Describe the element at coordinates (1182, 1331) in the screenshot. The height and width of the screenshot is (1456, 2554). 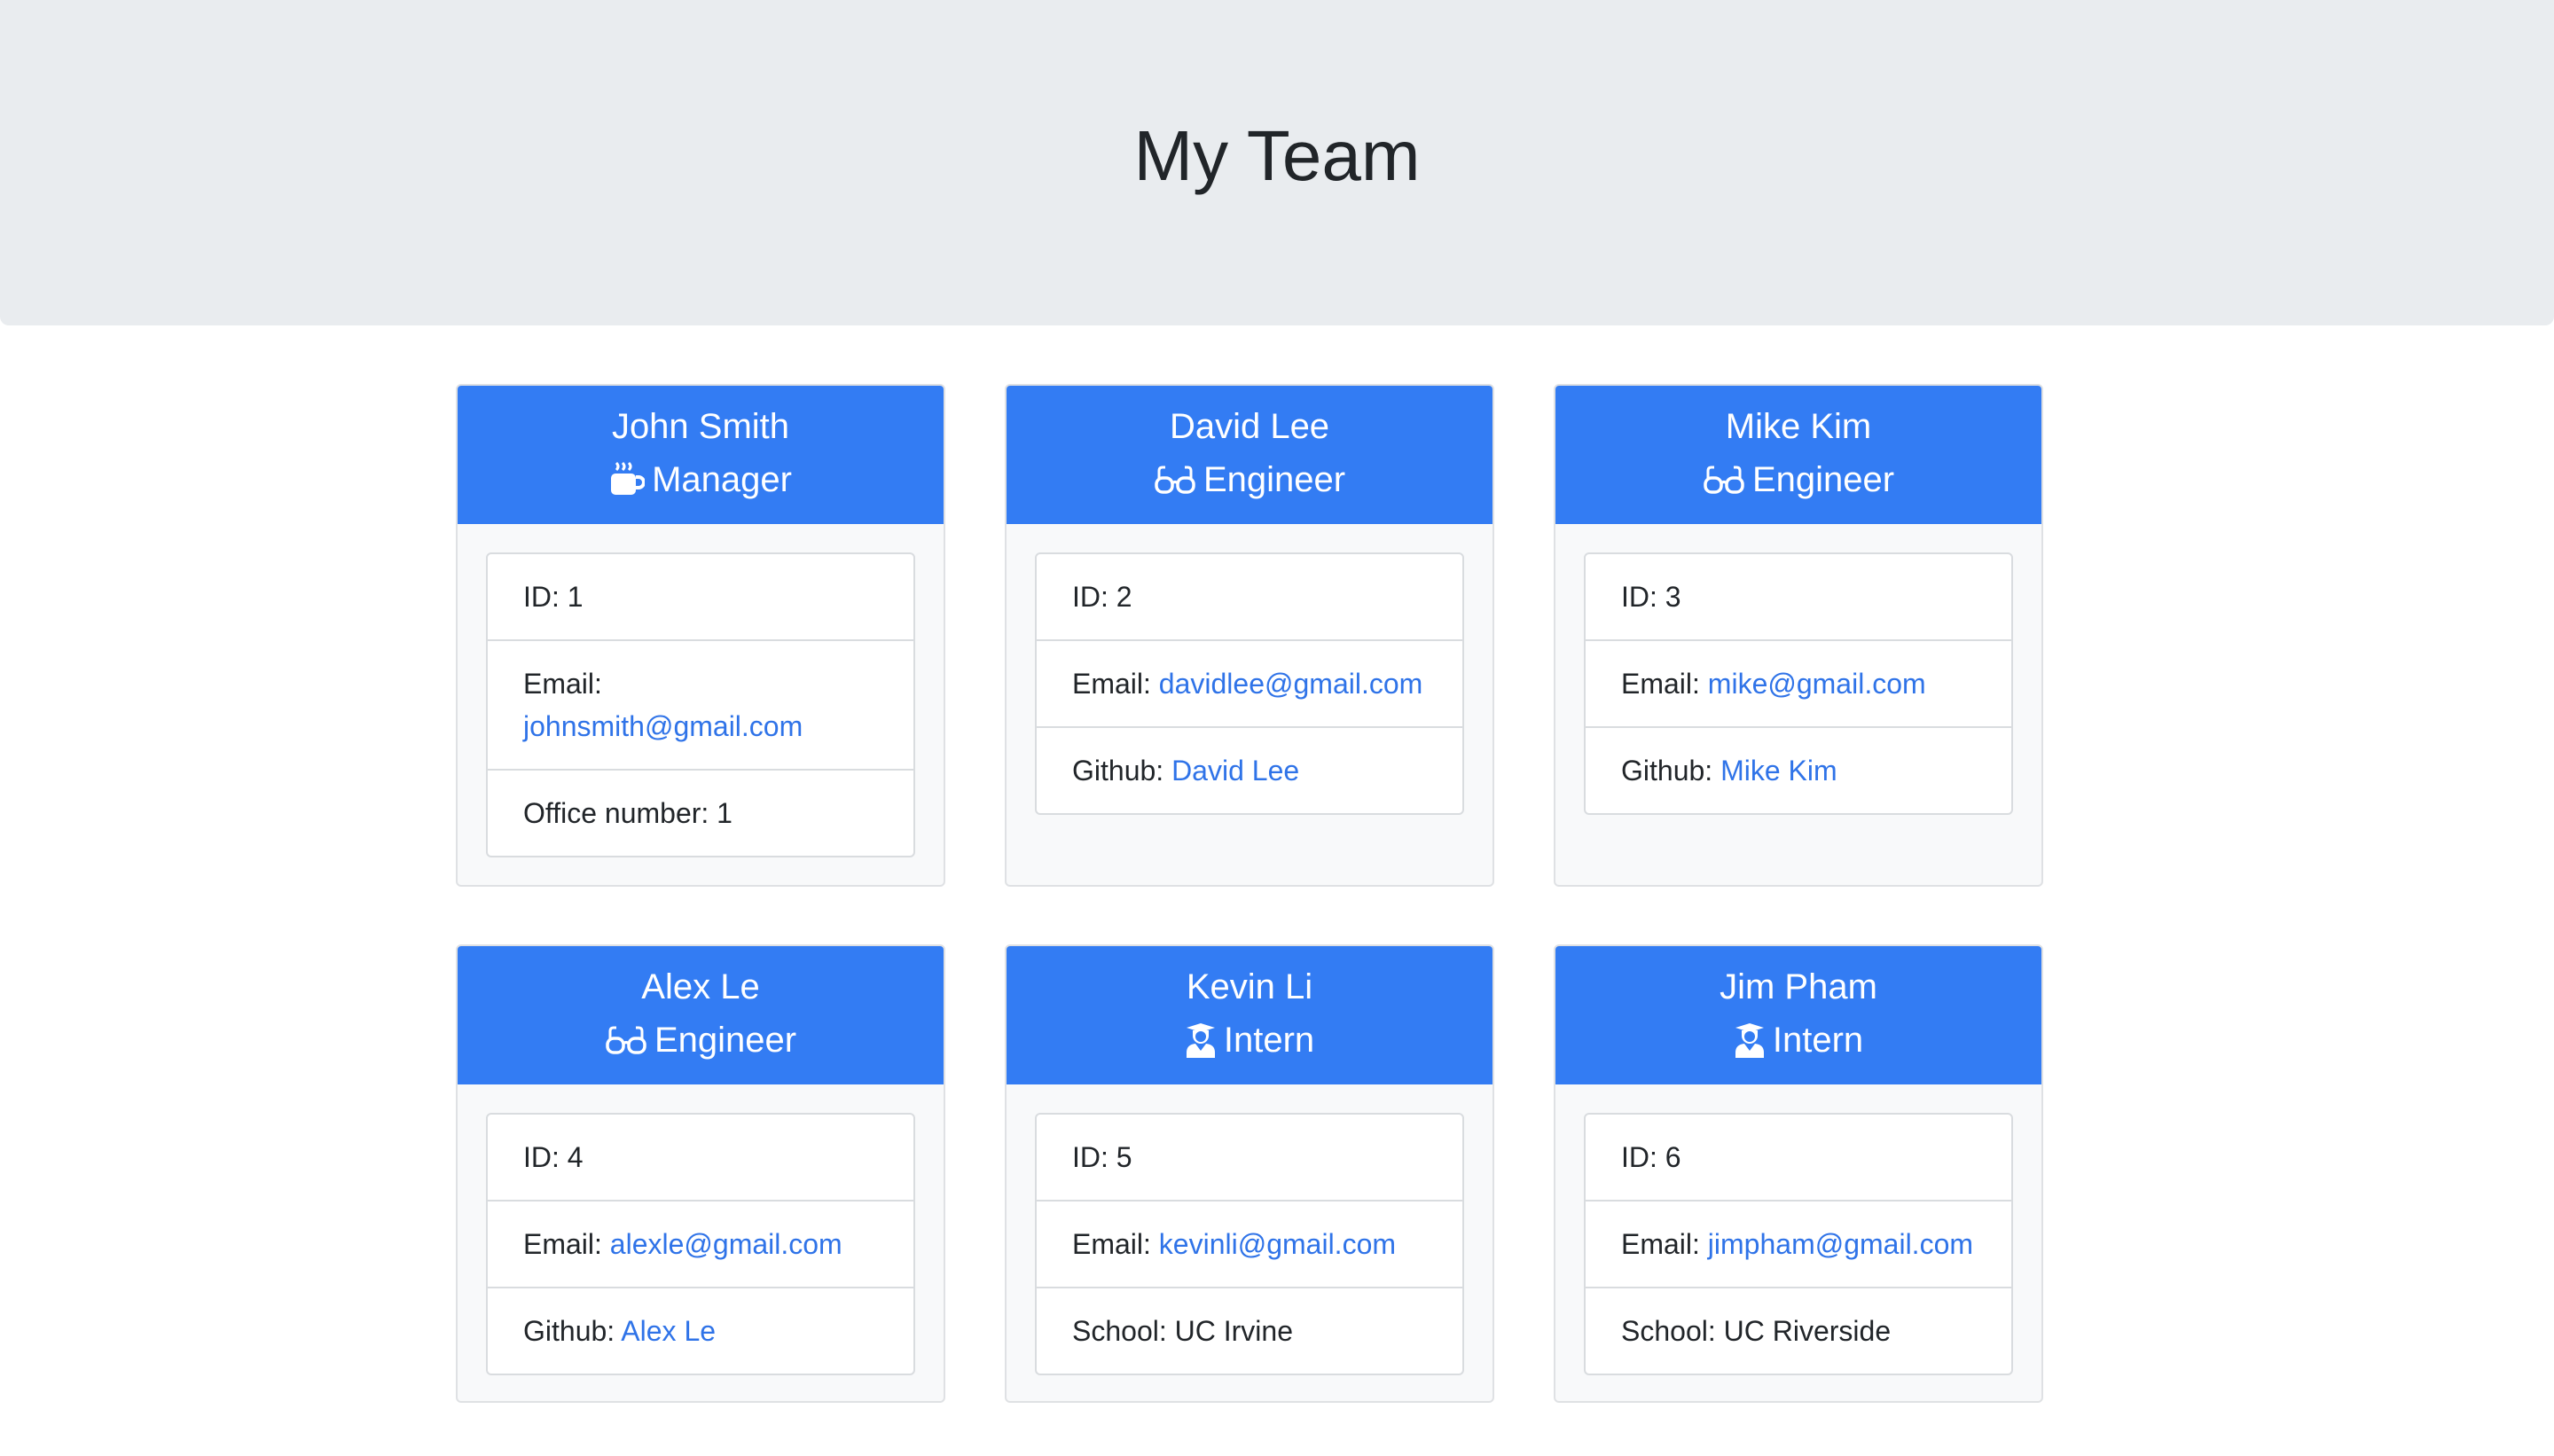
I see `school-row: School: UC Irvine` at that location.